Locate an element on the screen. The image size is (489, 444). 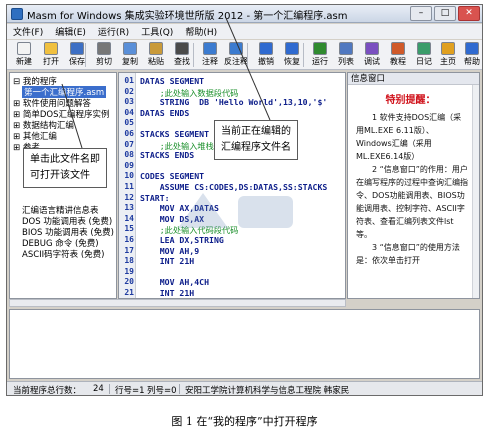
callout-current-file: 当前正在编辑的 汇编程序文件名 is located at coordinates (256, 140).